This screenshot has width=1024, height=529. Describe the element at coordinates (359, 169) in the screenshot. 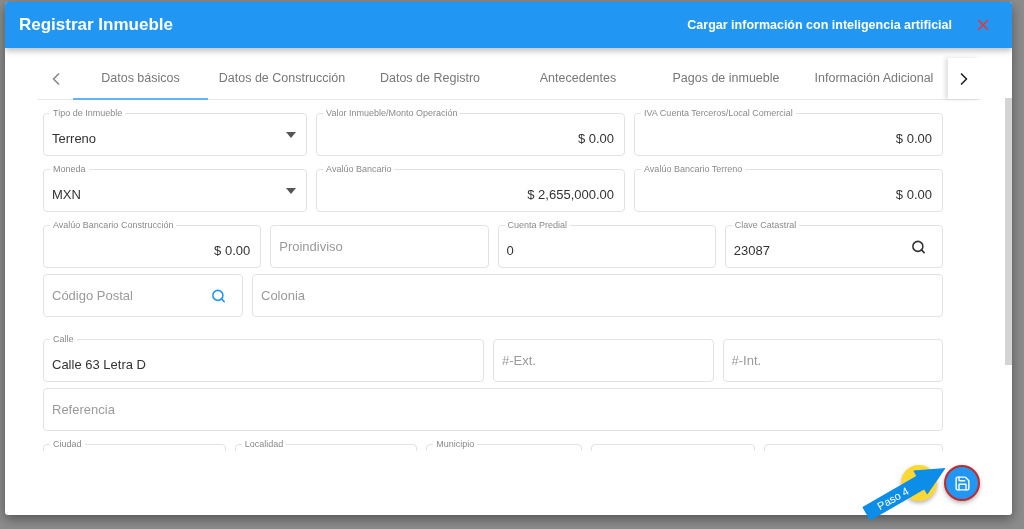

I see `field-label: Avalúo Bancario` at that location.